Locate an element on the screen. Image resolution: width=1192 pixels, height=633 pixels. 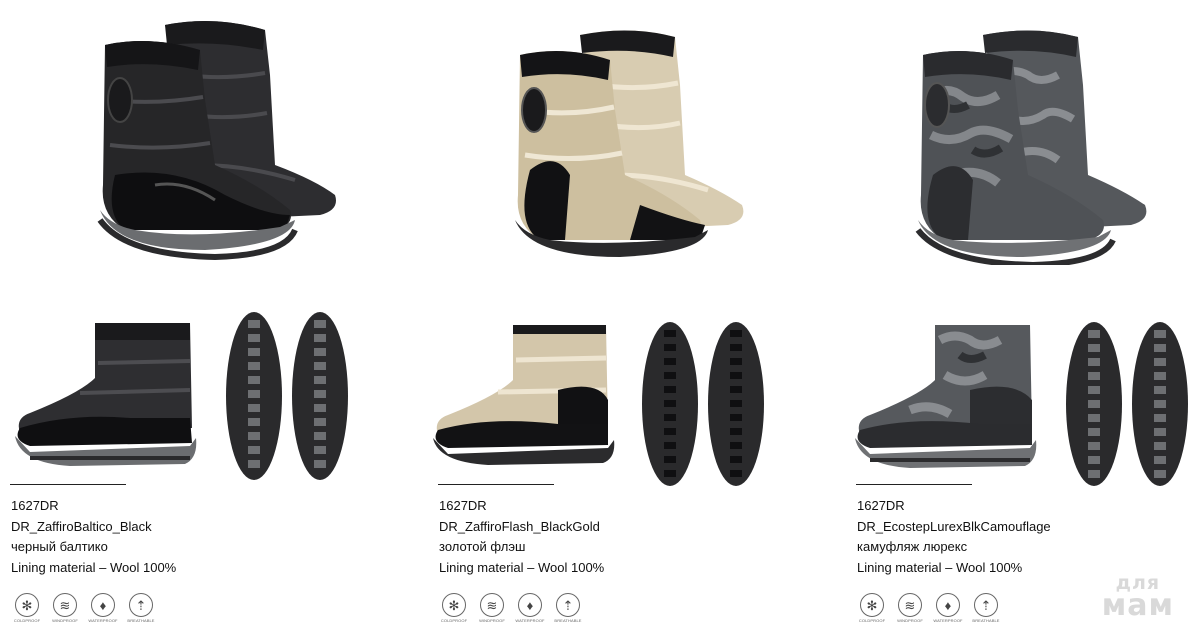
product-model: DR_EcostepLurexBlkCamouflage is located at coordinates (954, 526).